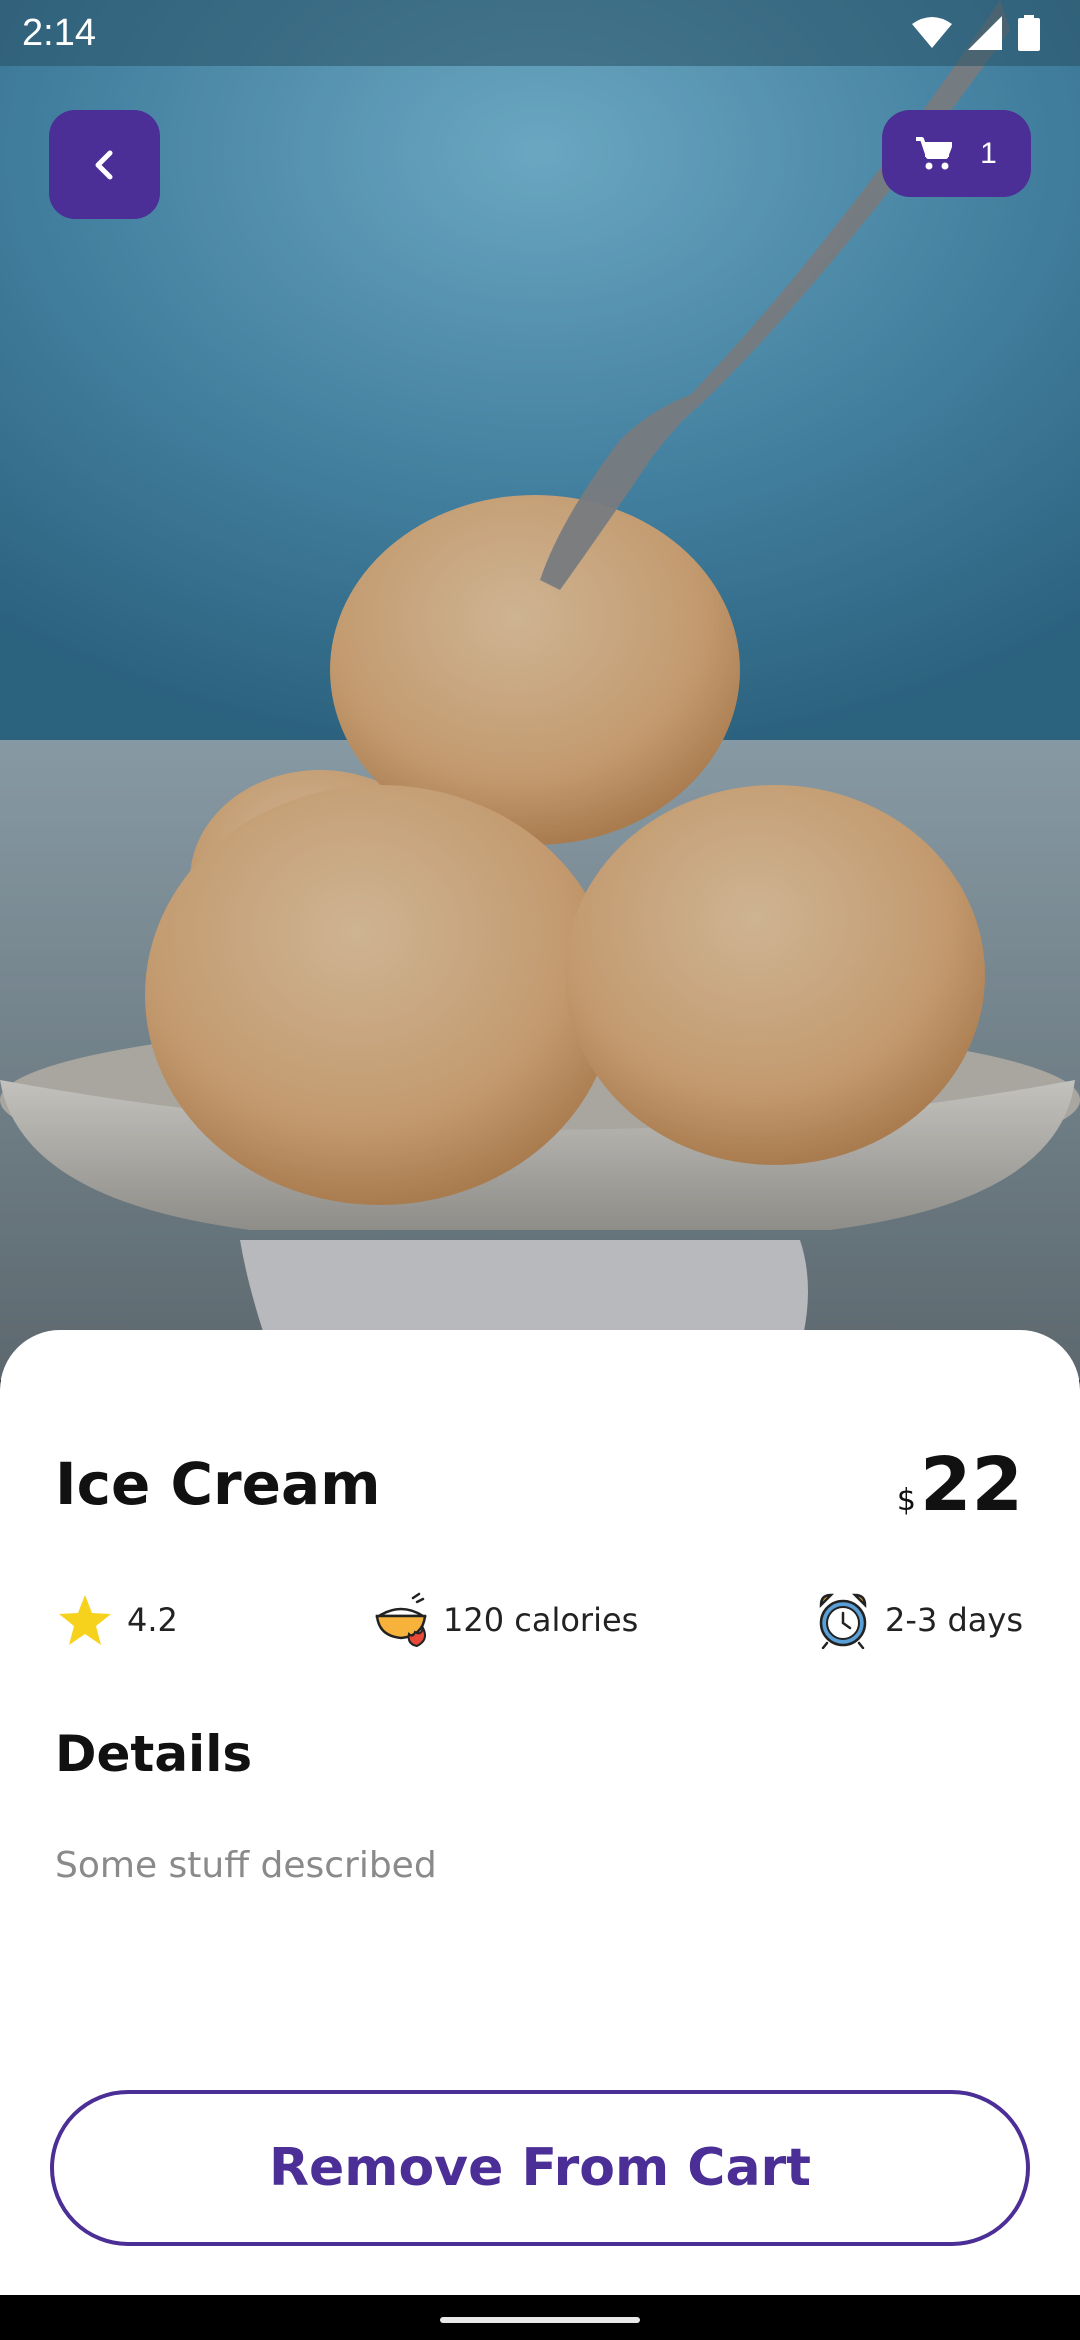 This screenshot has width=1080, height=2340. I want to click on status-time: 2:14, so click(59, 32).